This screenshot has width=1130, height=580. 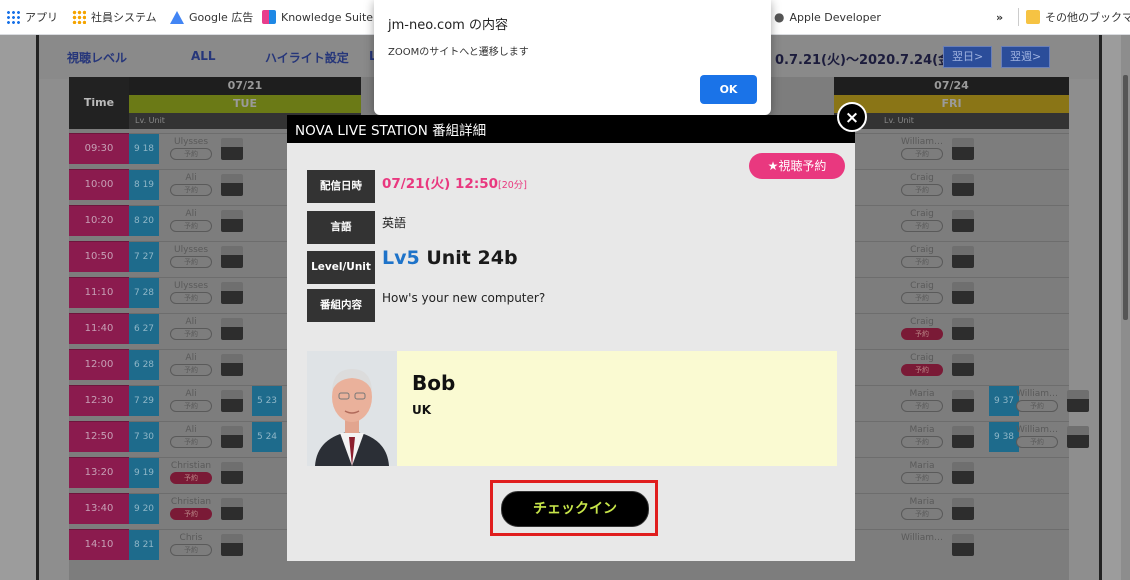 What do you see at coordinates (203, 56) in the screenshot?
I see `level-filter-value: ALL` at bounding box center [203, 56].